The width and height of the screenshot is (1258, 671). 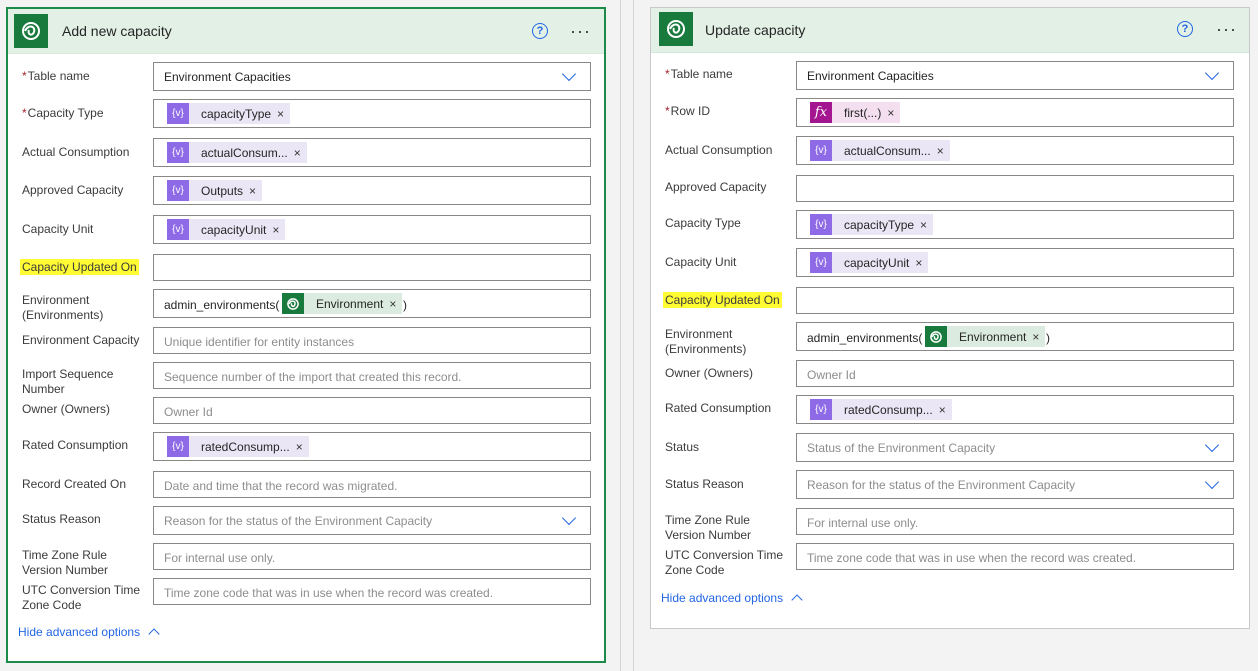 I want to click on approved-capacity-input: {v} Outputs ×, so click(x=372, y=190).